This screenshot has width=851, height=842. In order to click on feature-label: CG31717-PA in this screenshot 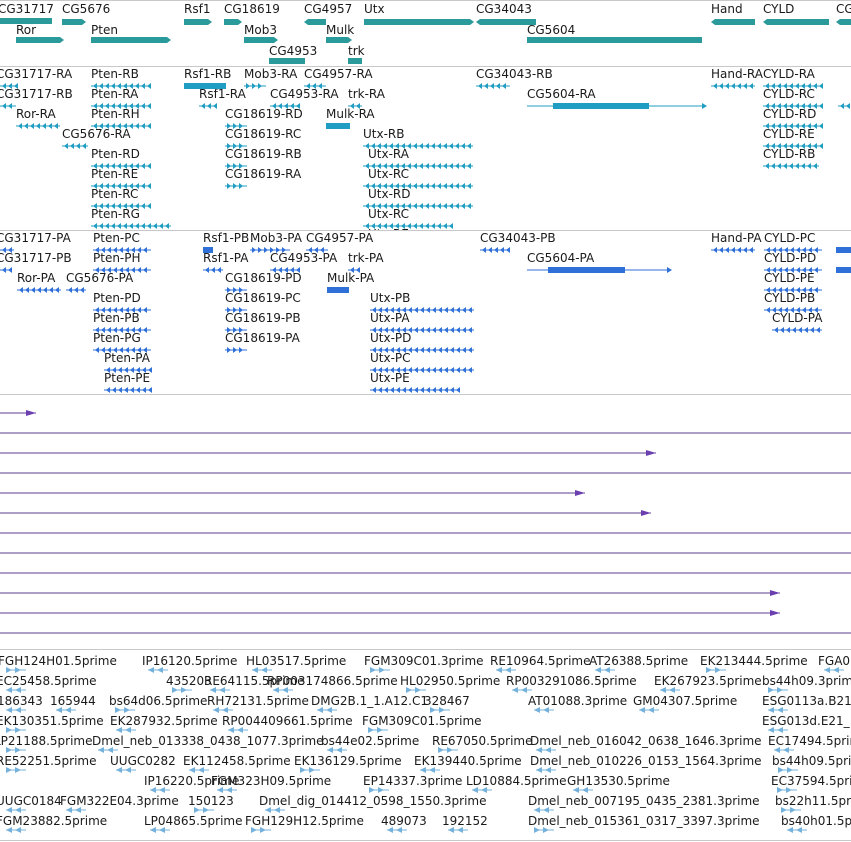, I will do `click(35, 238)`.